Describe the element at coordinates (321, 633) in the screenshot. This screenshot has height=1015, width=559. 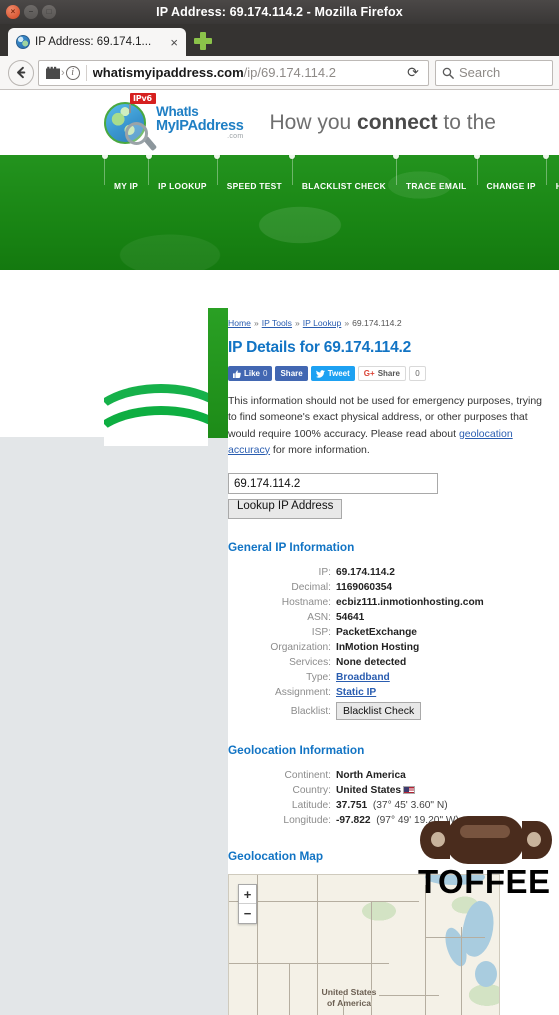
I see `row-label: ISP:` at that location.